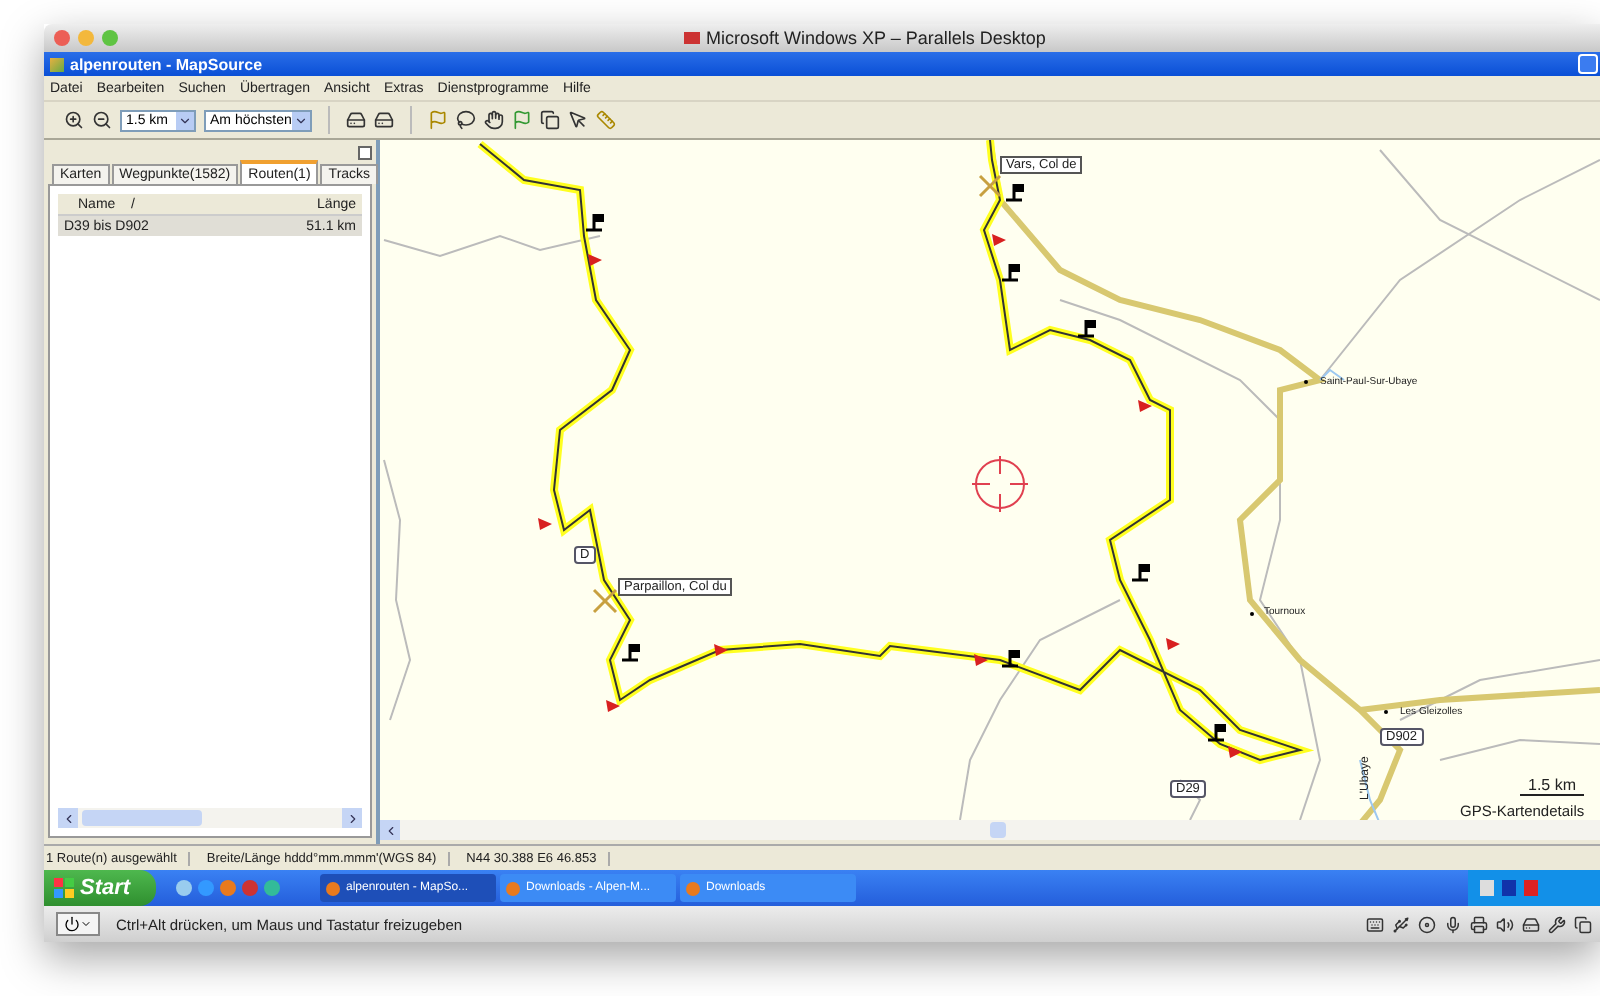 The width and height of the screenshot is (1600, 996). Describe the element at coordinates (72, 924) in the screenshot. I see `power-icon` at that location.